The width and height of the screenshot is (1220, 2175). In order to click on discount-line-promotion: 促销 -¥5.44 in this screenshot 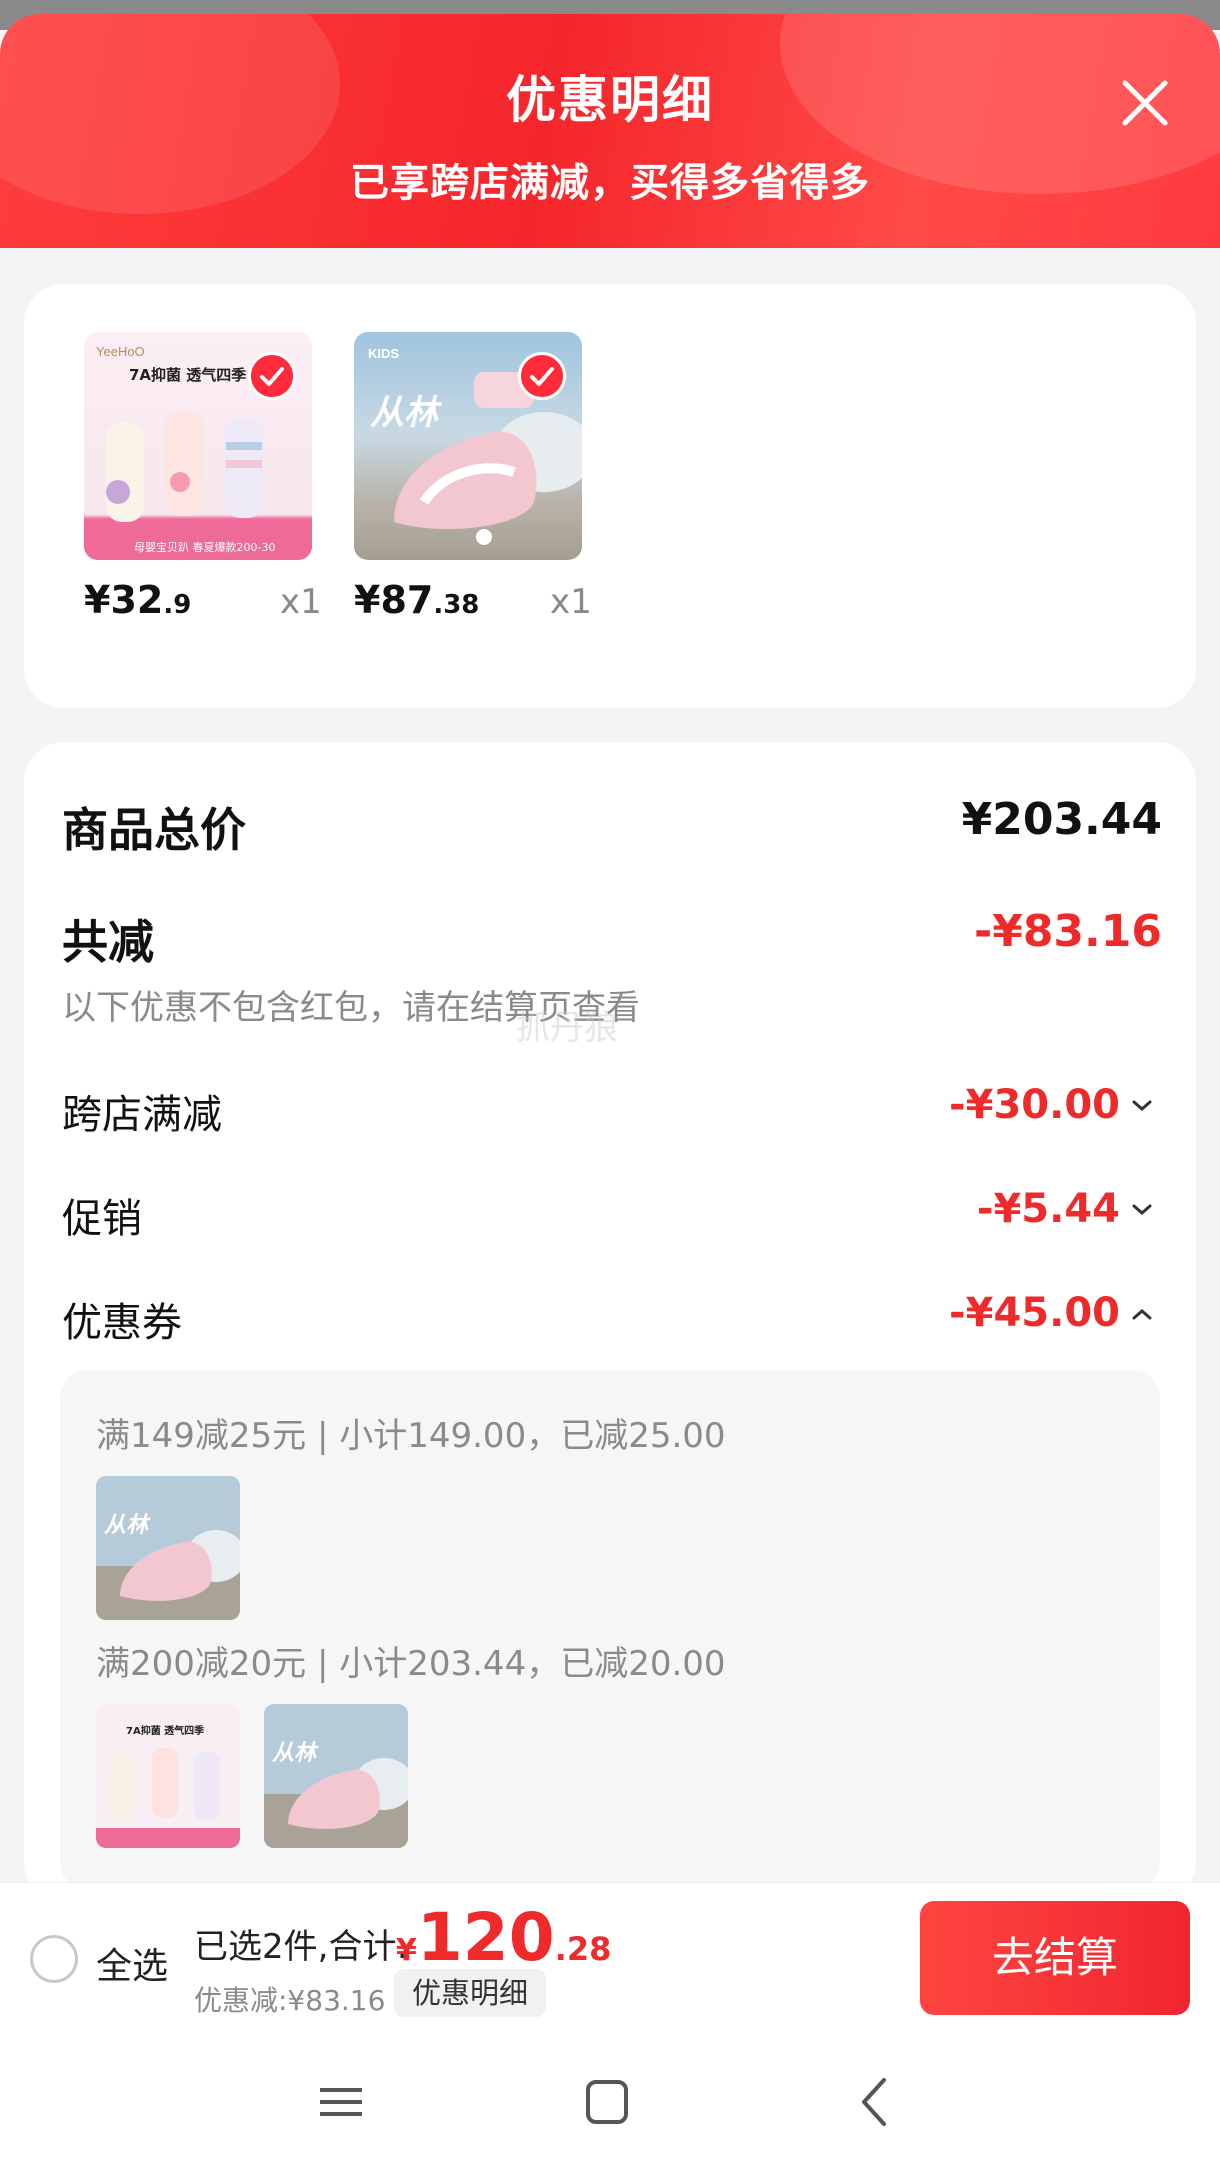, I will do `click(612, 1216)`.